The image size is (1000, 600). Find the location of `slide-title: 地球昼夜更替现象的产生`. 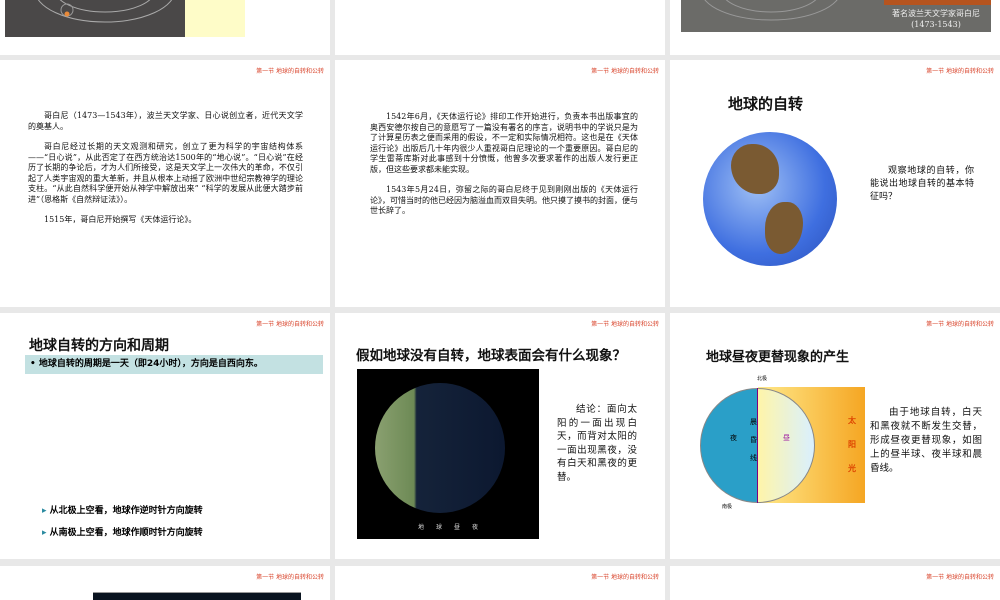

slide-title: 地球昼夜更替现象的产生 is located at coordinates (778, 357).